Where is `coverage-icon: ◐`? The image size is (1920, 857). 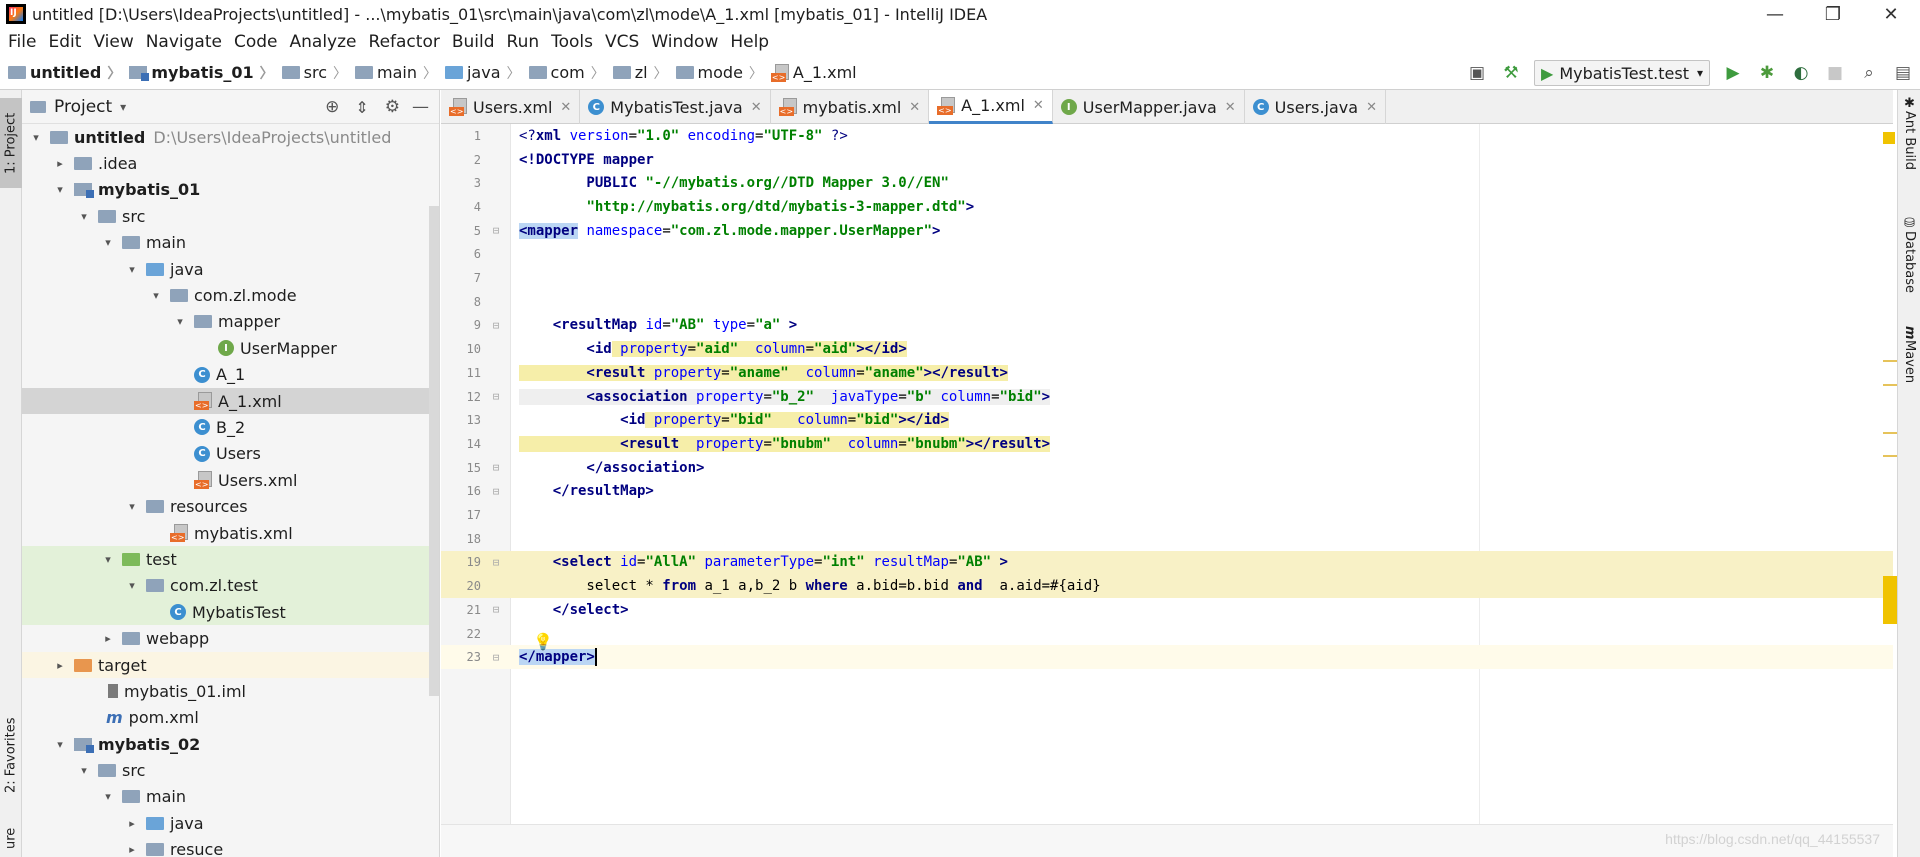 coverage-icon: ◐ is located at coordinates (1801, 73).